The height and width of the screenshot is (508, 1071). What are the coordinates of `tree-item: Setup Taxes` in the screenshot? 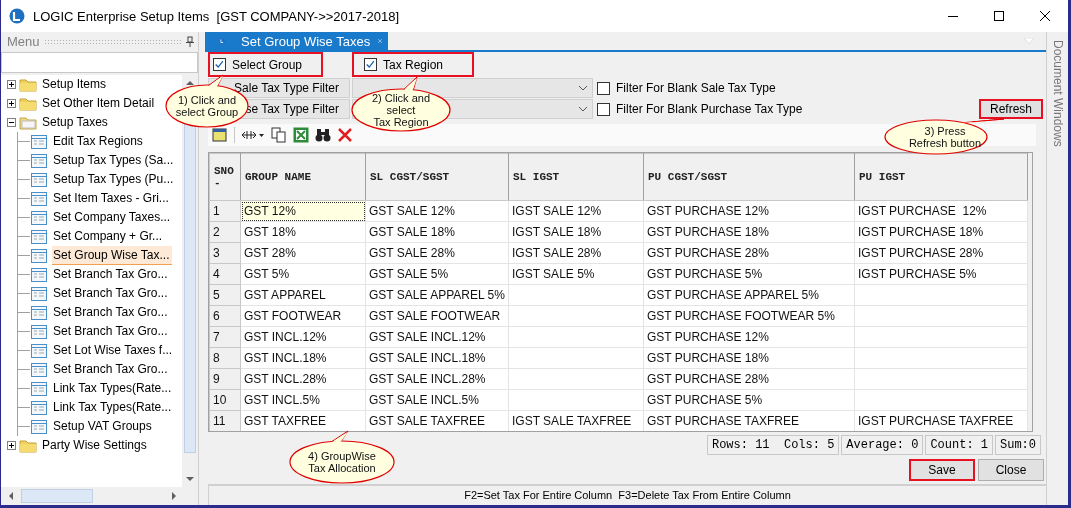 It's located at (75, 122).